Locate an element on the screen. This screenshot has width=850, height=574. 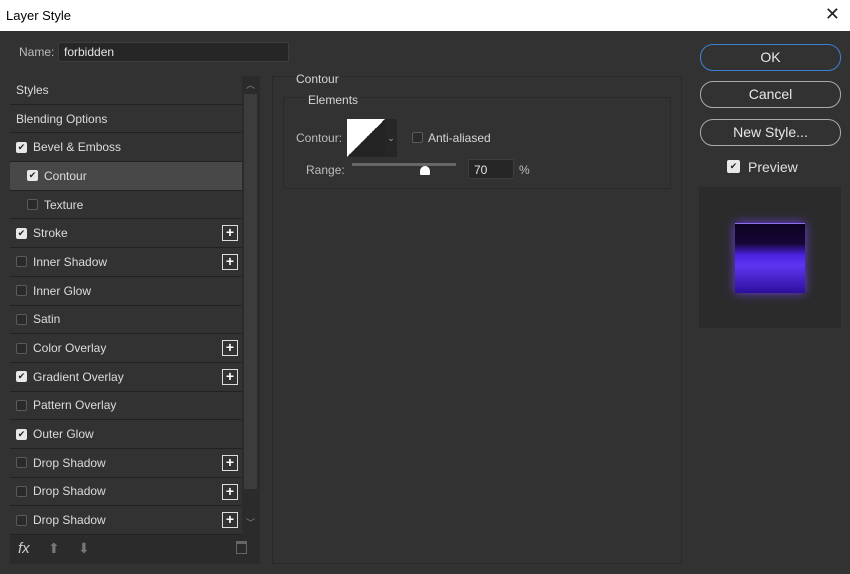
close-icon: ✕ is located at coordinates (832, 14).